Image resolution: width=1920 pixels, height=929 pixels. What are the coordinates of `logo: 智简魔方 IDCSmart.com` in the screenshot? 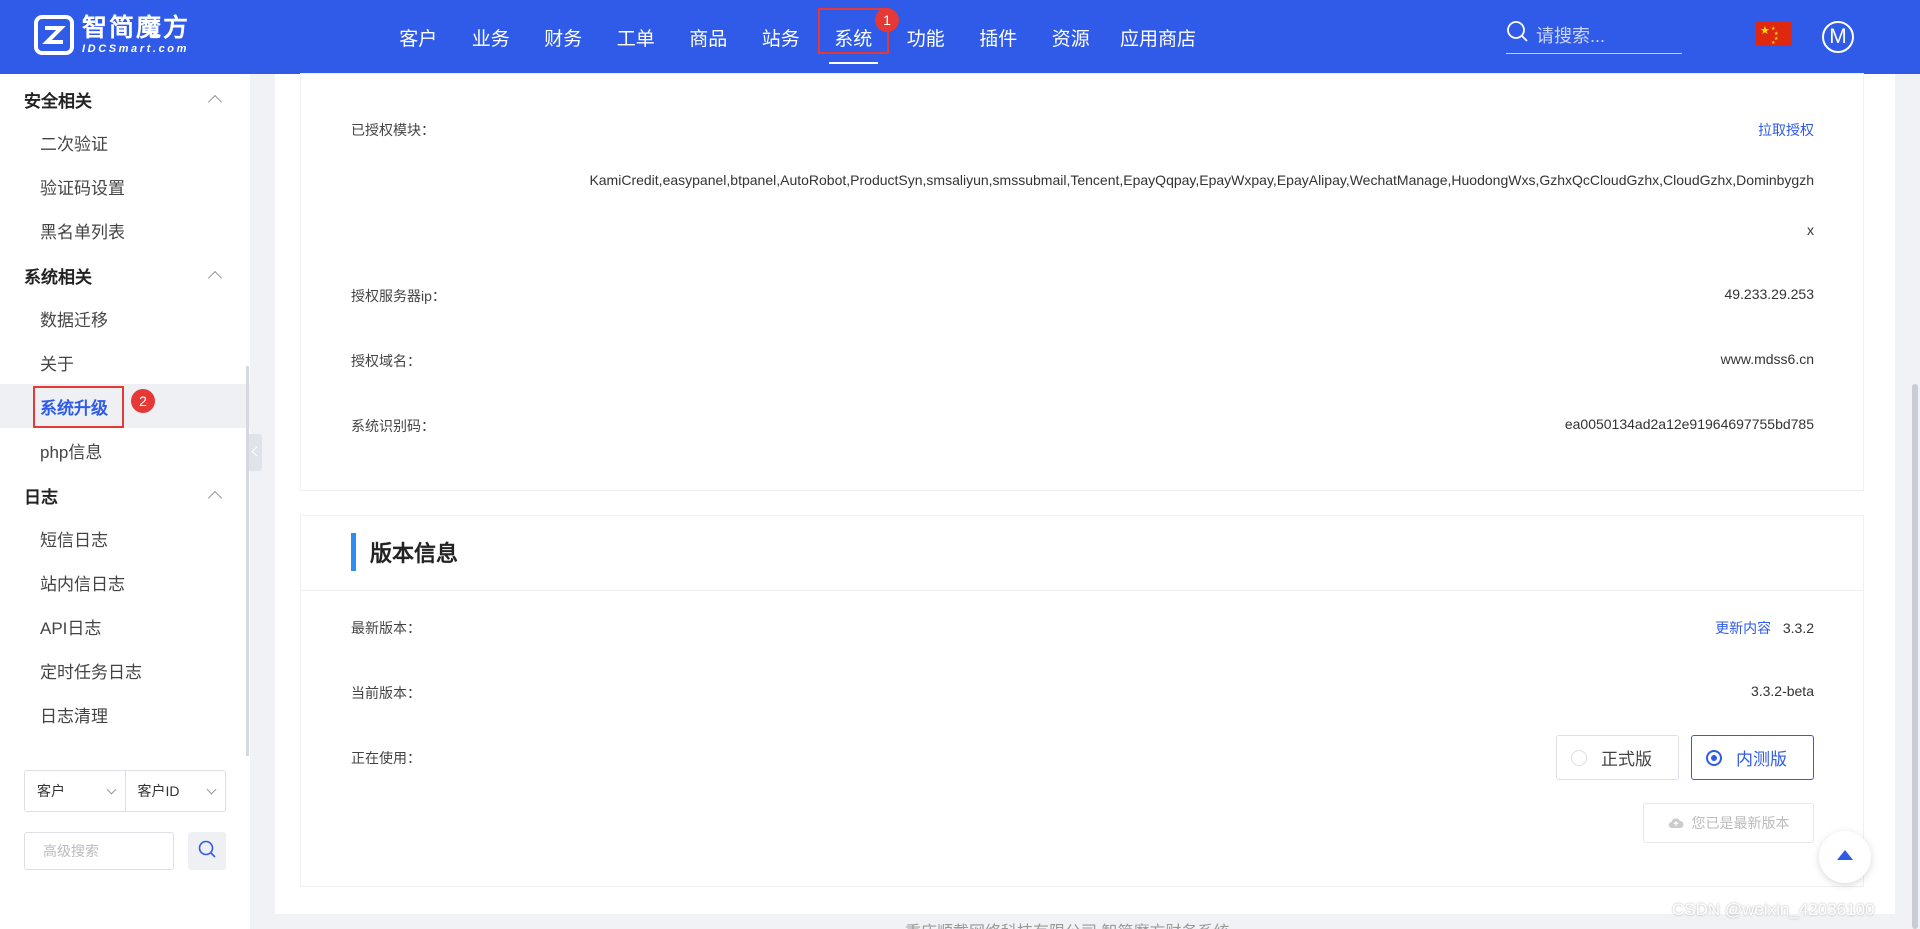 It's located at (112, 35).